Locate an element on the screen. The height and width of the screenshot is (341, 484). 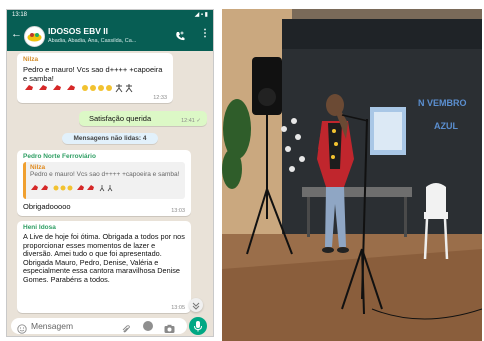
message-sender: Nilza is located at coordinates (31, 59).